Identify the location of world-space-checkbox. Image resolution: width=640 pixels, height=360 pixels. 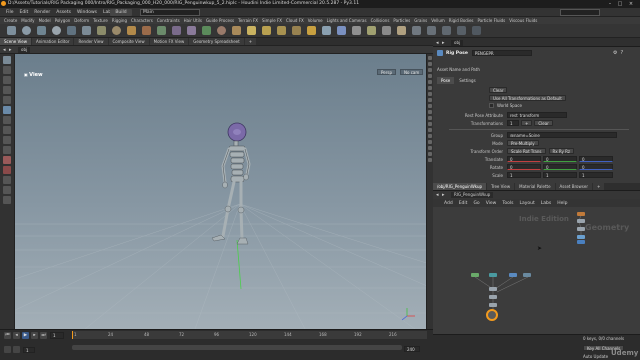
(491, 105).